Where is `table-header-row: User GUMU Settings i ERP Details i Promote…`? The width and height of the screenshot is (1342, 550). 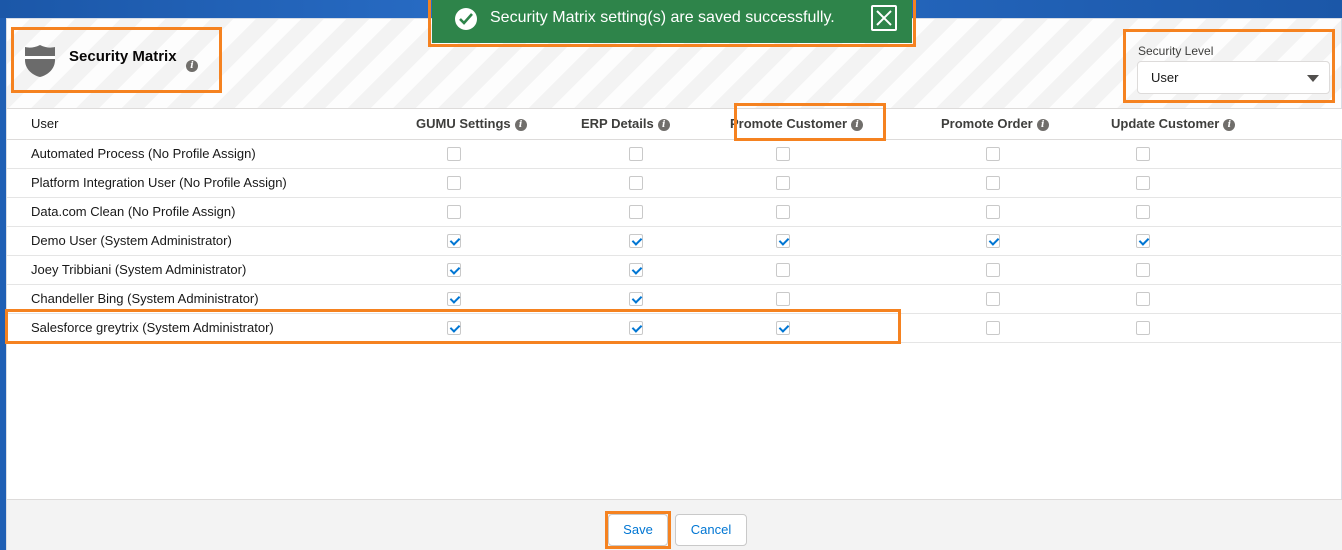
table-header-row: User GUMU Settings i ERP Details i Promote… is located at coordinates (674, 124).